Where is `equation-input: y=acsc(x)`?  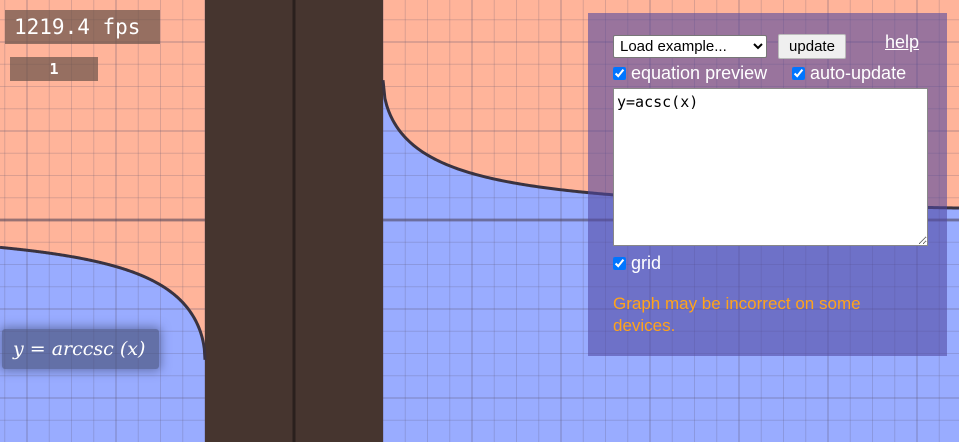
equation-input: y=acsc(x) is located at coordinates (770, 167).